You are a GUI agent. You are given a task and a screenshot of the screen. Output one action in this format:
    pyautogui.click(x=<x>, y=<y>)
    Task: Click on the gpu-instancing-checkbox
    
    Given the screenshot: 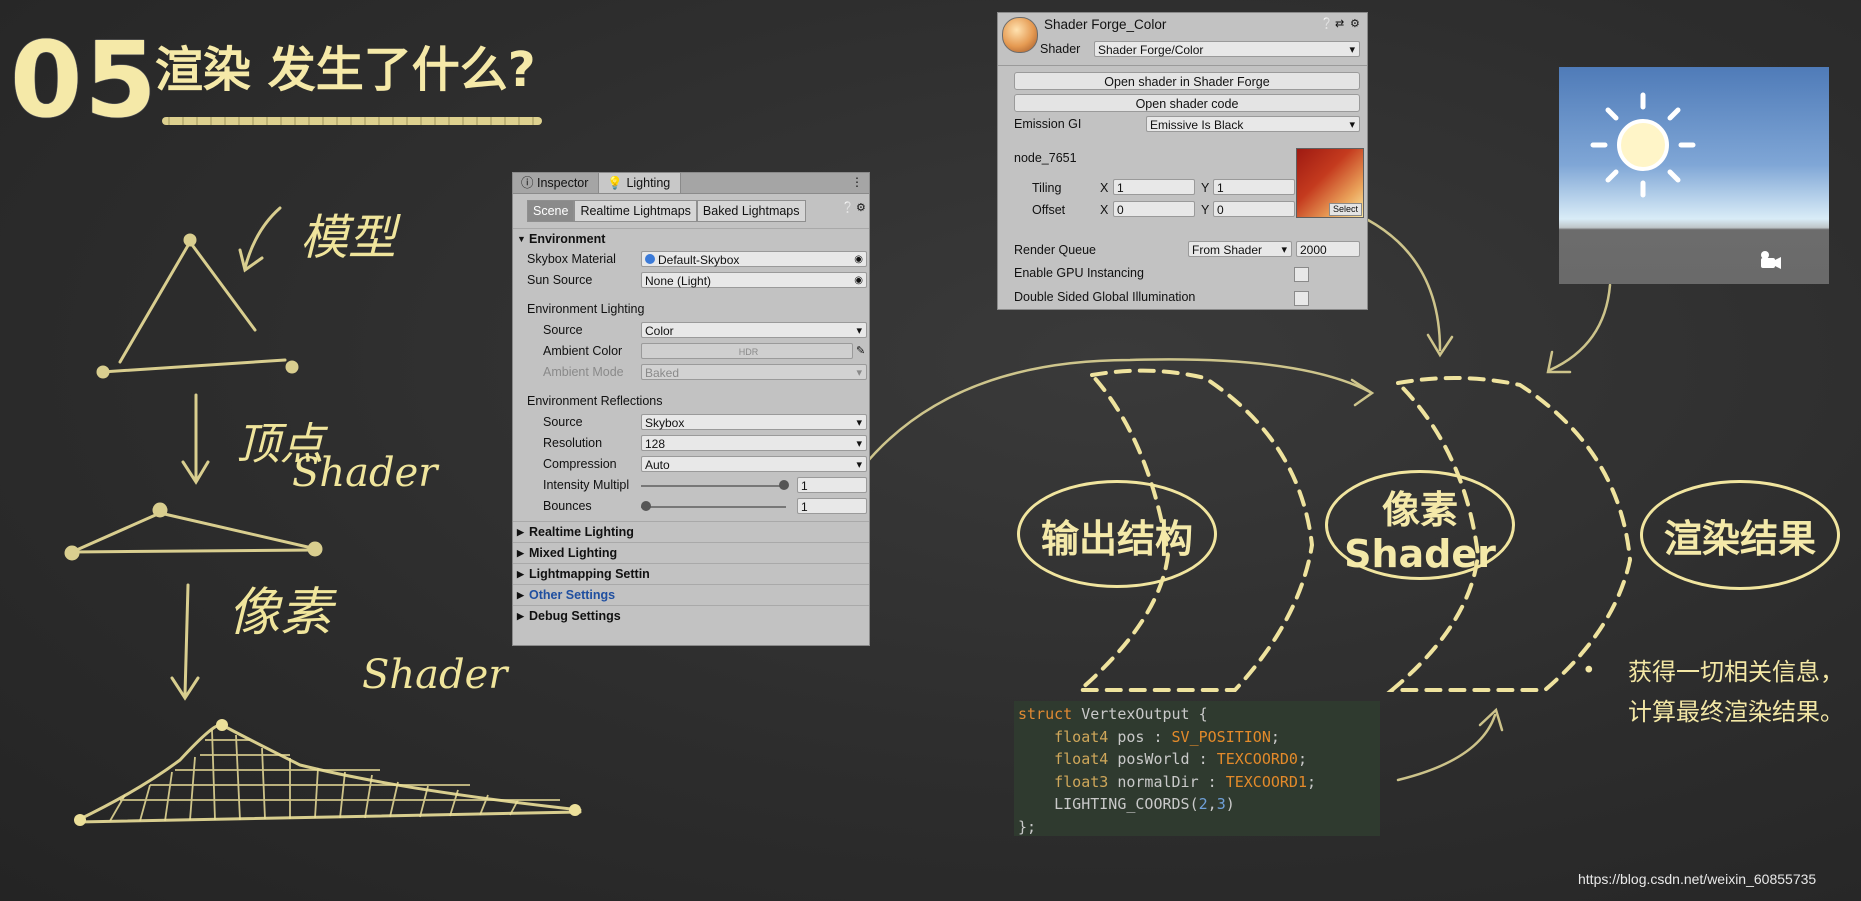 What is the action you would take?
    pyautogui.click(x=1301, y=274)
    